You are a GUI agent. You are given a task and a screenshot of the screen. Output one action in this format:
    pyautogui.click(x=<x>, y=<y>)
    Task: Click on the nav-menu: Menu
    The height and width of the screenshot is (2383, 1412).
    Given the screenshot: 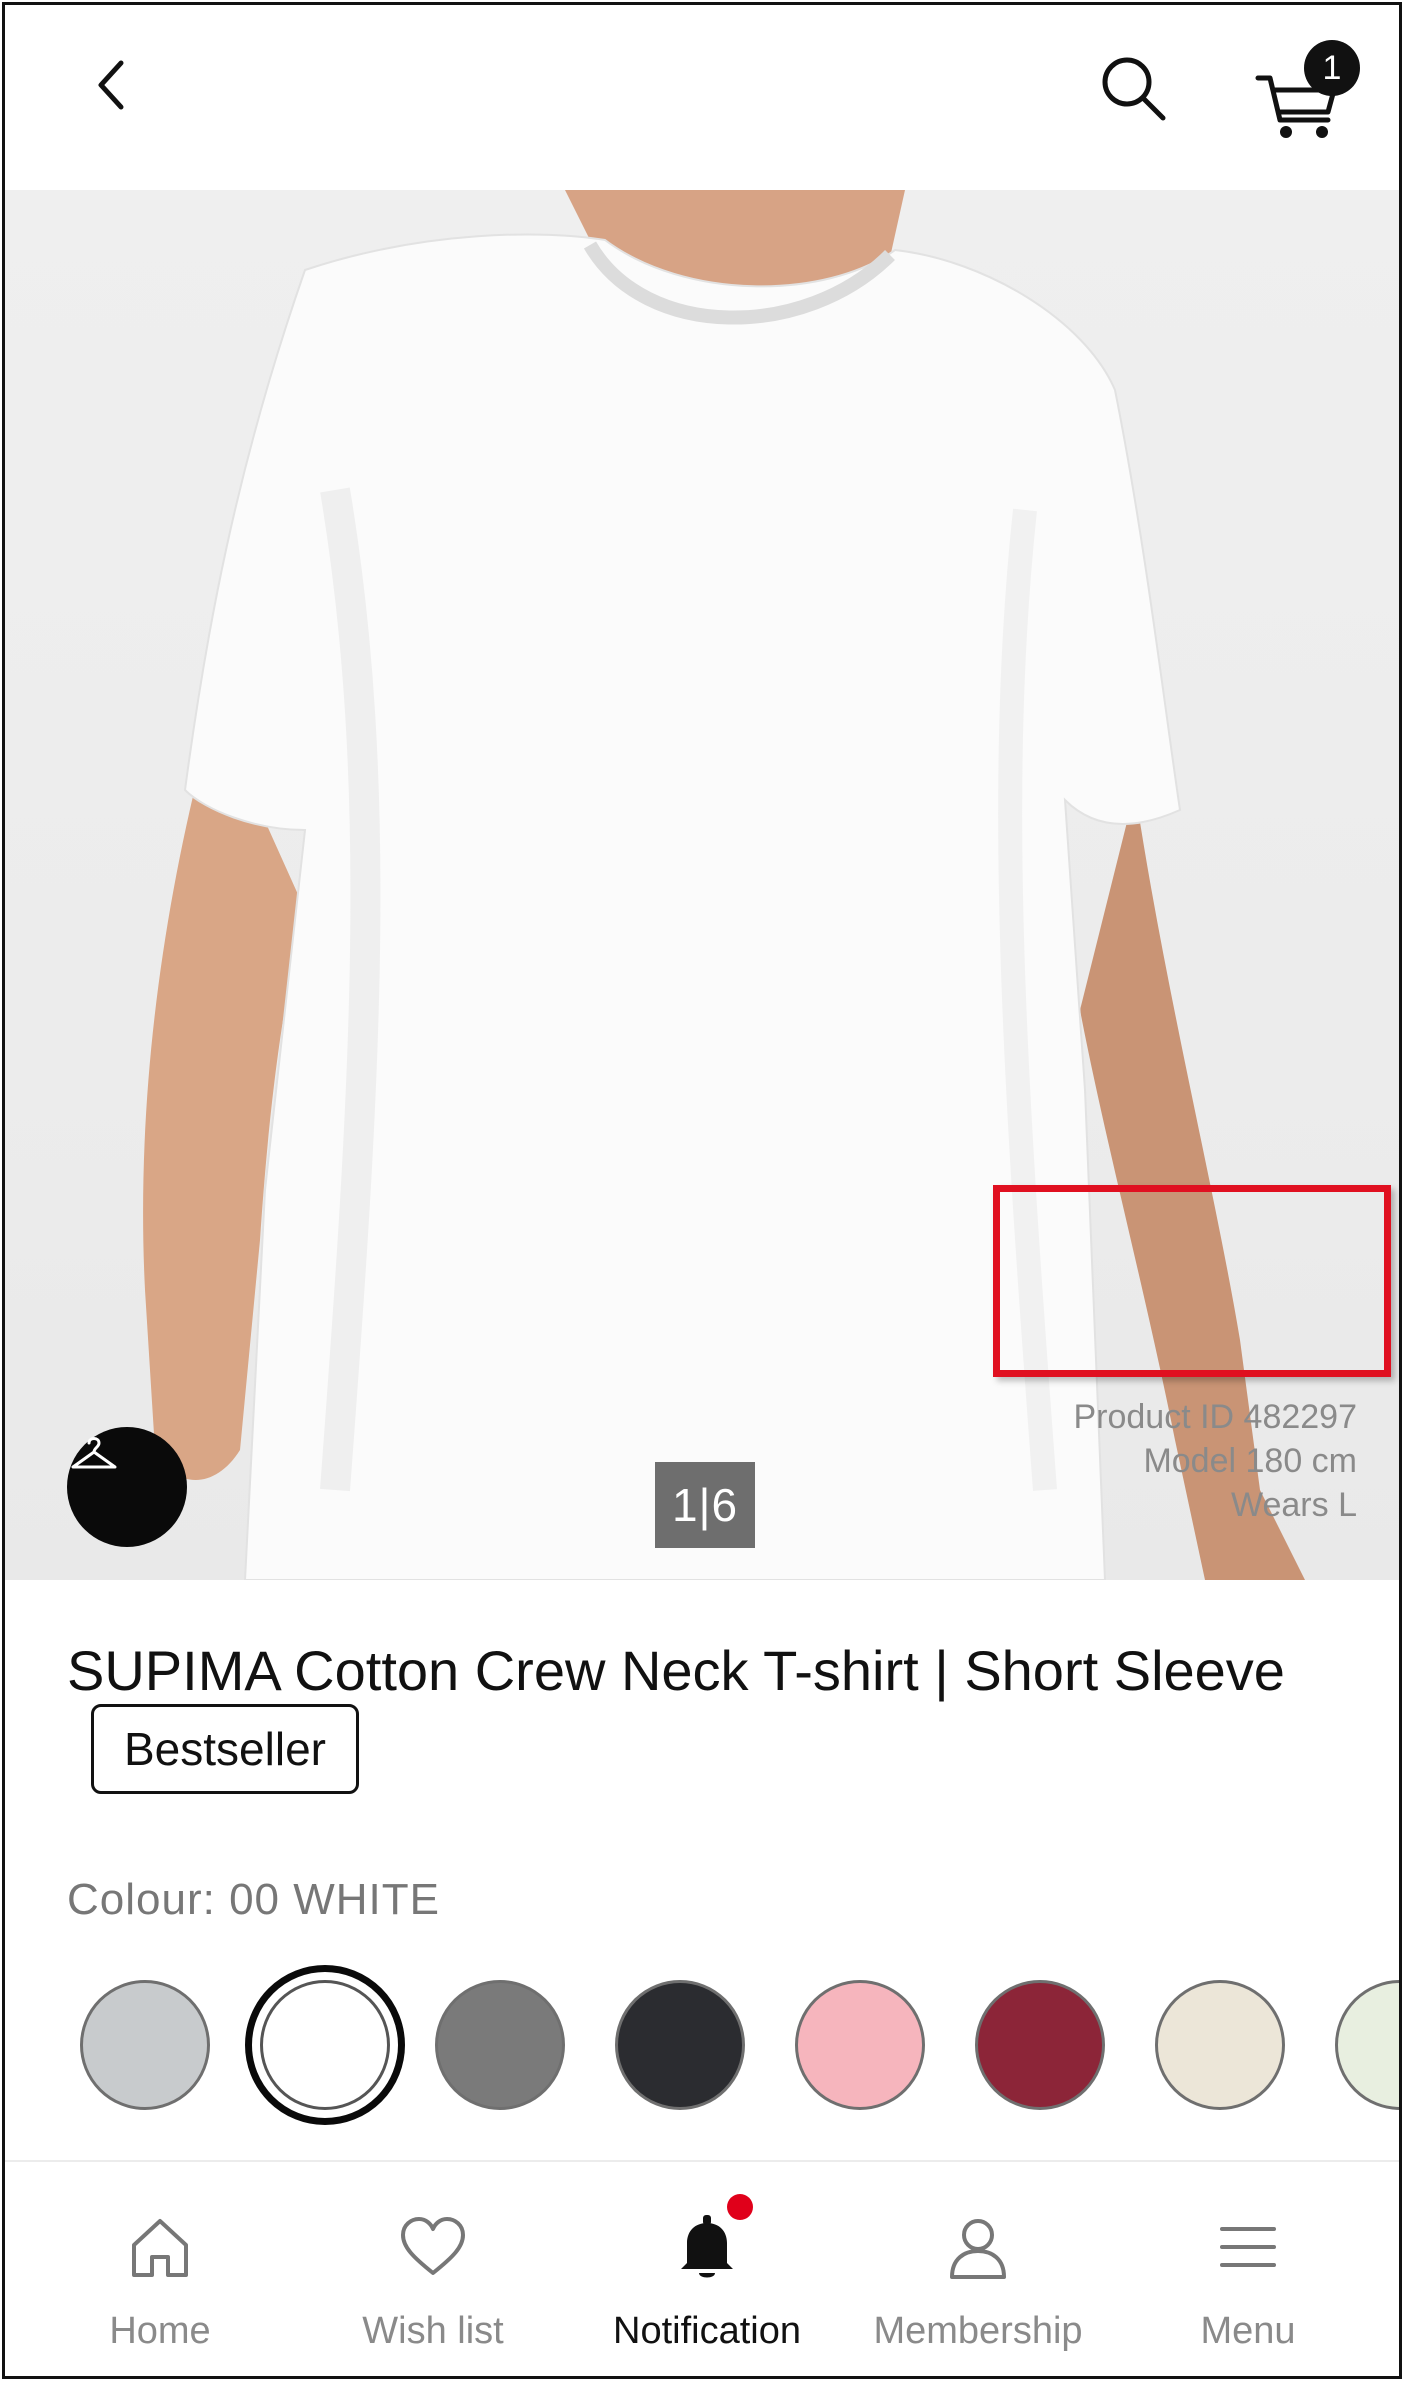 What is the action you would take?
    pyautogui.click(x=1248, y=2269)
    